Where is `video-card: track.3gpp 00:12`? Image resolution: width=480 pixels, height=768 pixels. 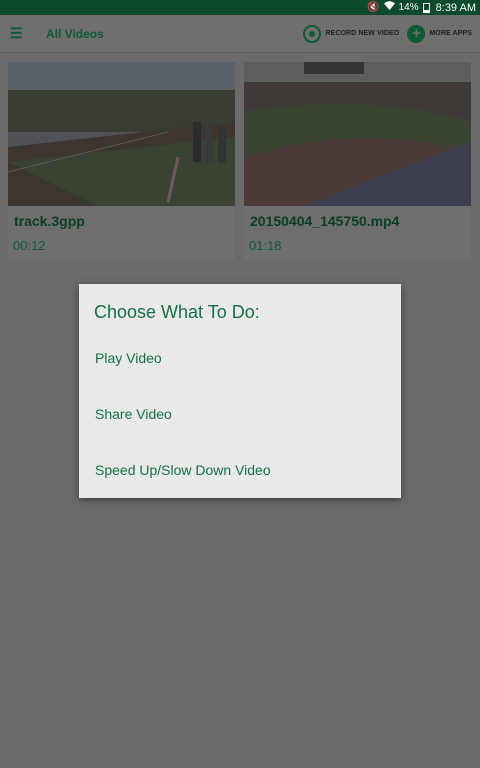
video-card: track.3gpp 00:12 is located at coordinates (121, 161).